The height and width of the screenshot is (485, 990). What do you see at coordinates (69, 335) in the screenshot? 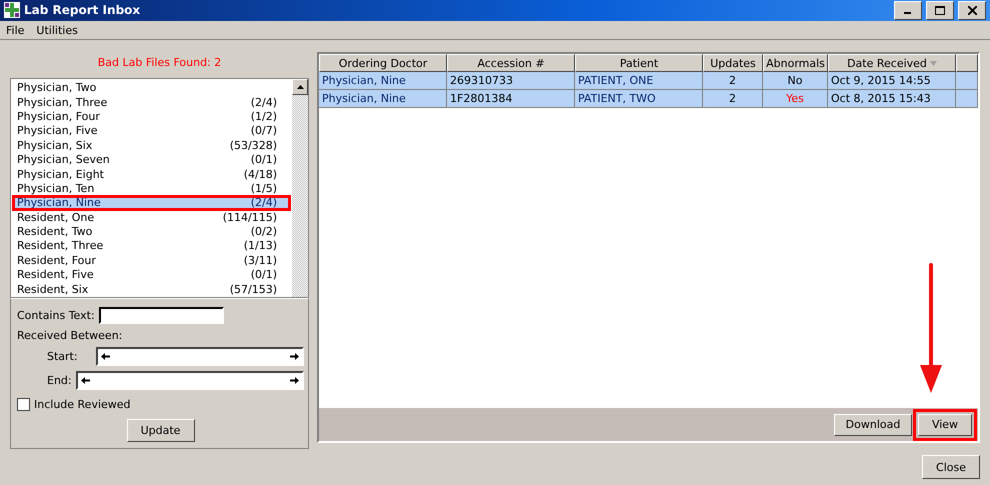
I see `field-label: Received Between:` at bounding box center [69, 335].